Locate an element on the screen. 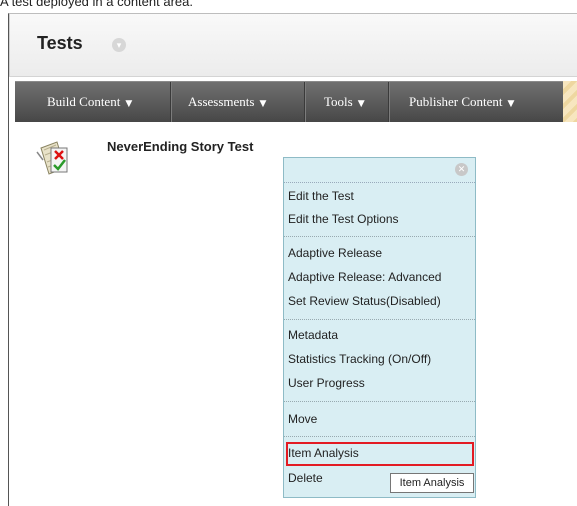  menu-item-statistics-tracking: Statistics Tracking (On/Off) is located at coordinates (359, 359).